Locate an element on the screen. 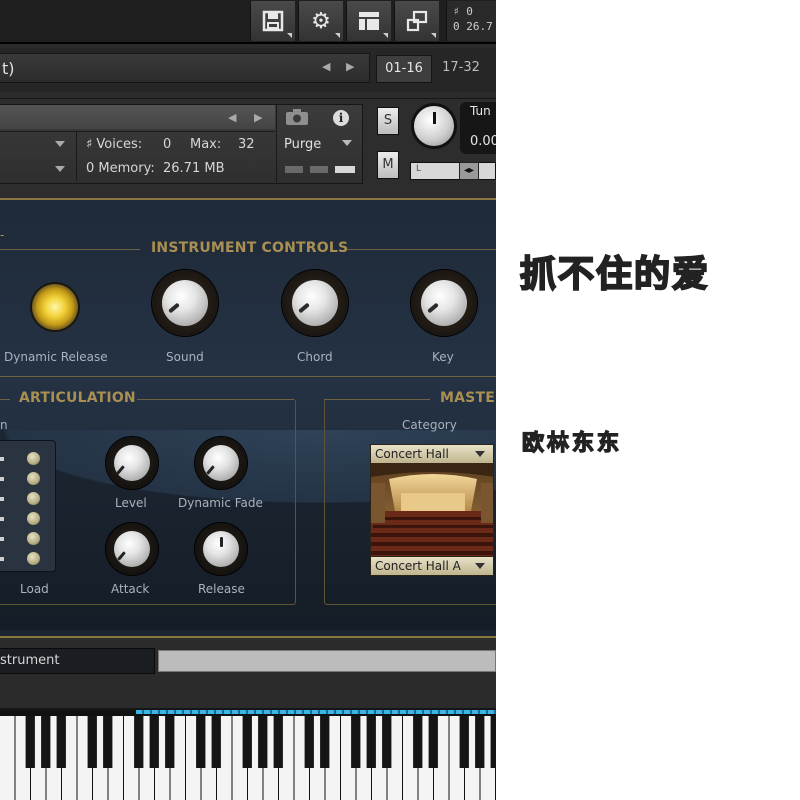 The height and width of the screenshot is (800, 800). dynamic-fade-label: Dynamic Fade is located at coordinates (220, 503).